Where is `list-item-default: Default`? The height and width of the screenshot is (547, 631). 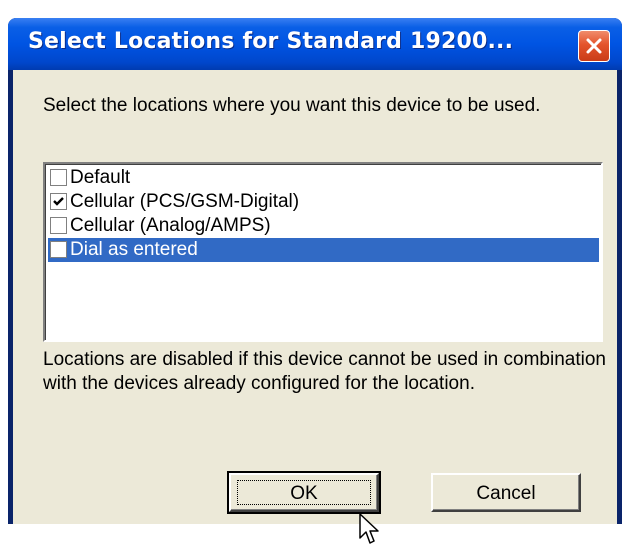
list-item-default: Default is located at coordinates (323, 178).